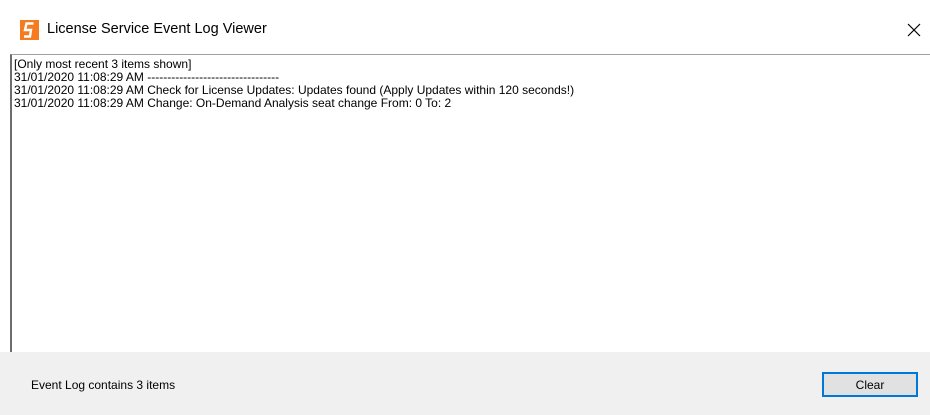 The height and width of the screenshot is (415, 930). I want to click on status-text: Event Log contains 3 items, so click(103, 385).